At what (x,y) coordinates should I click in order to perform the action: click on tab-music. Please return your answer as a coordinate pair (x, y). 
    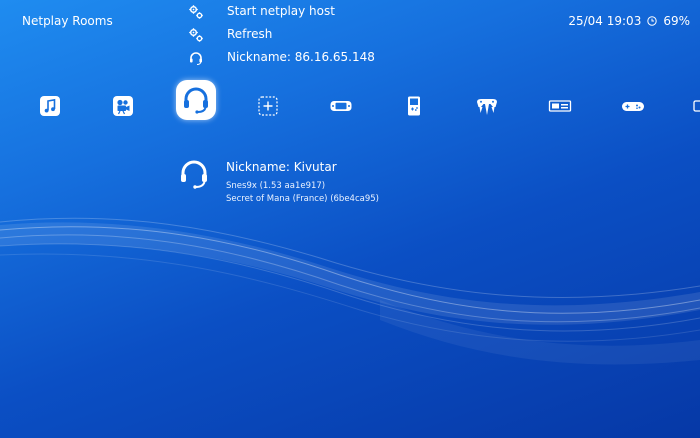
    Looking at the image, I should click on (50, 106).